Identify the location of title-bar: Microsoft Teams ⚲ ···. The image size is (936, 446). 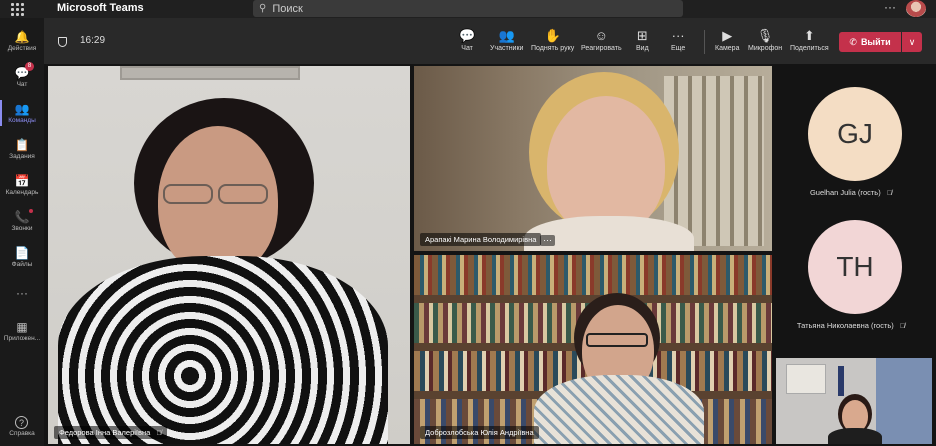
(468, 9).